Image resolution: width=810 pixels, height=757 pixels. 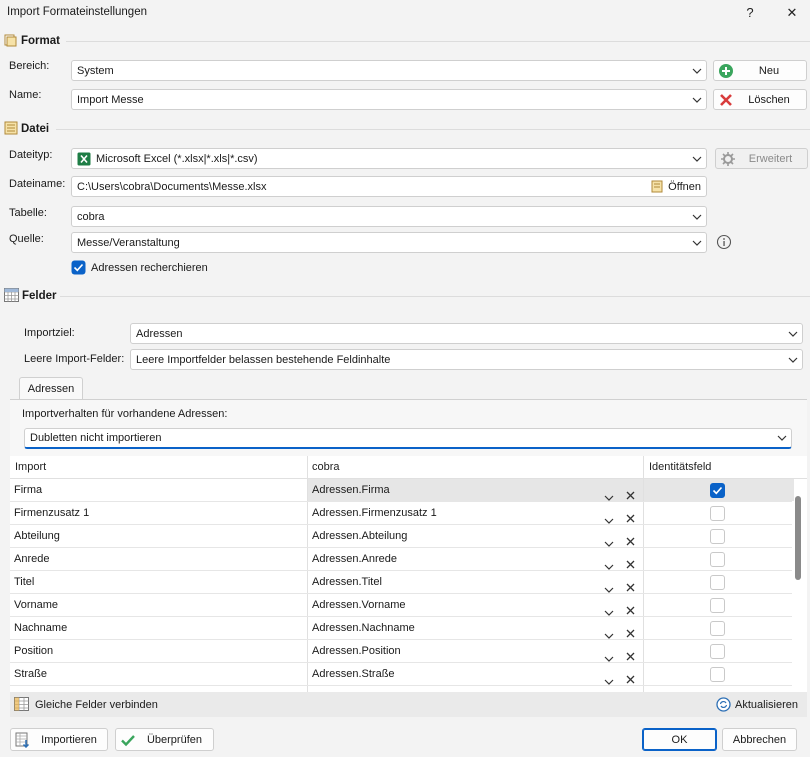 What do you see at coordinates (684, 186) in the screenshot?
I see `oeffnen-label: Öffnen` at bounding box center [684, 186].